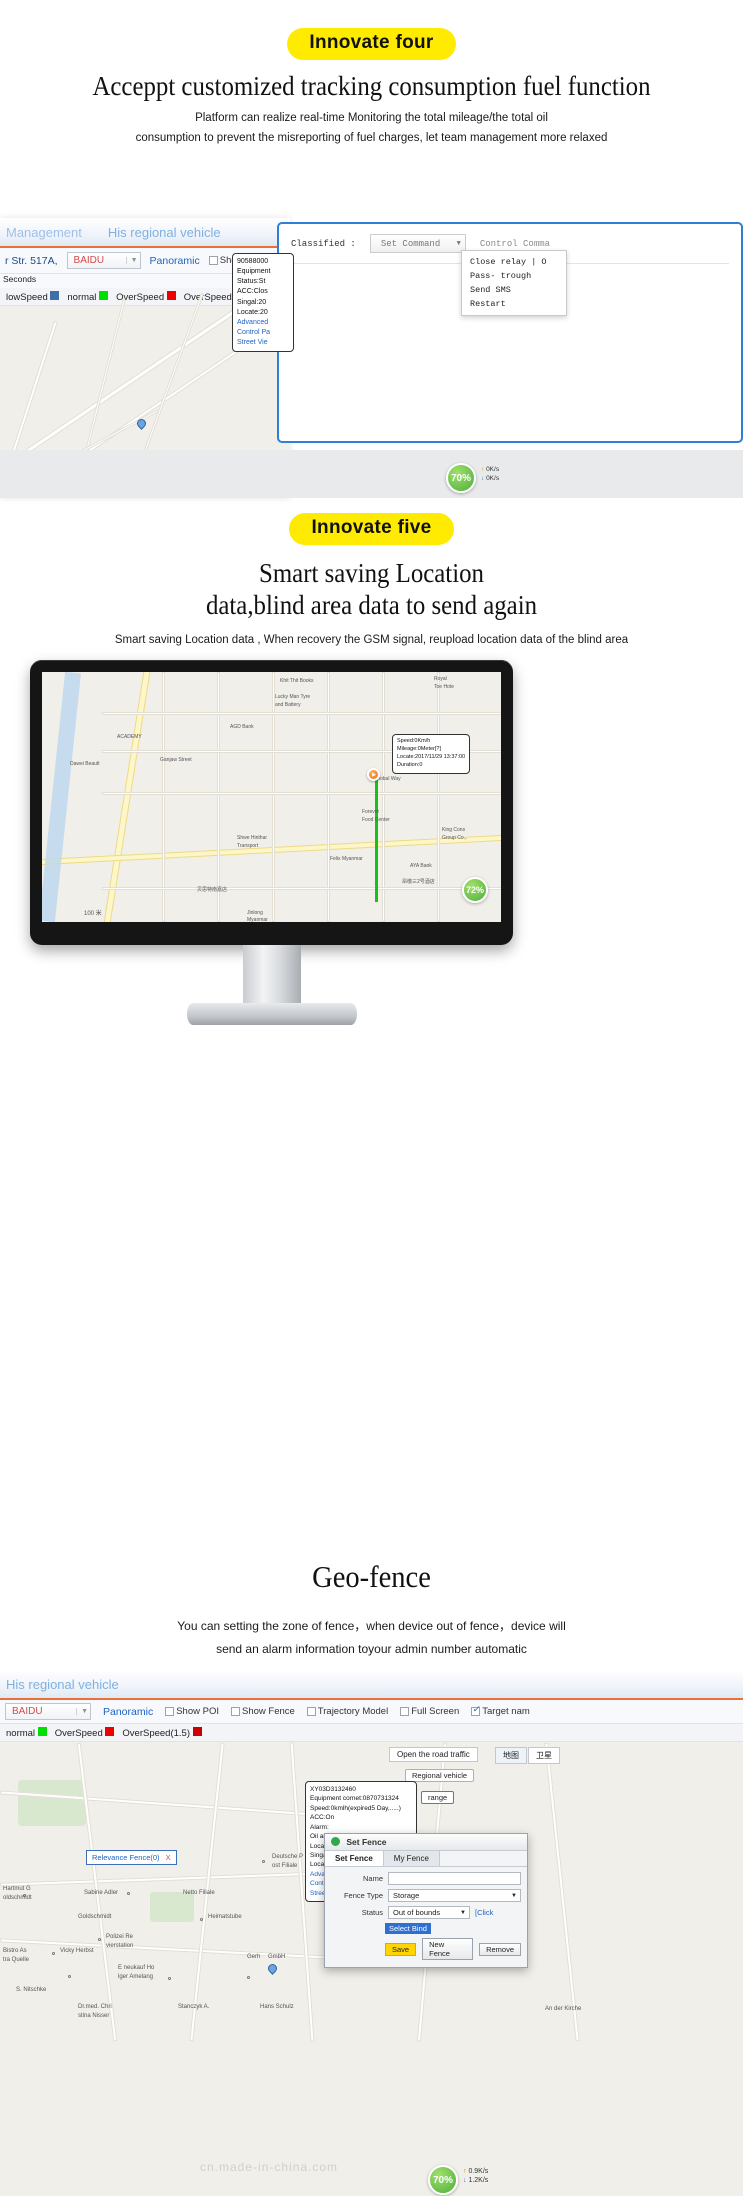  Describe the element at coordinates (48, 1711) in the screenshot. I see `map-source-select-3: BAIDU ▼` at that location.